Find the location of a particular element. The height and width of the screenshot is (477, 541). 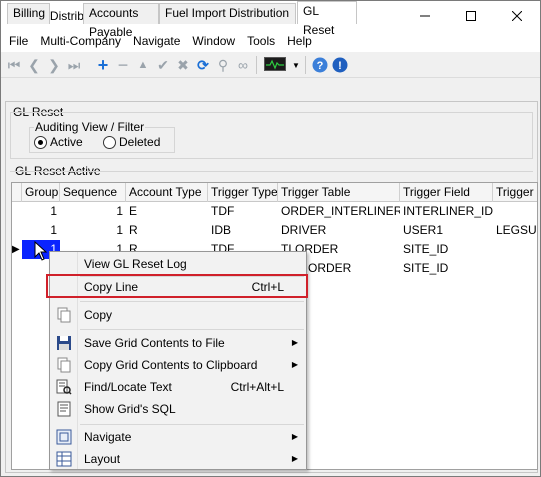

help-icon: ? is located at coordinates (320, 65).